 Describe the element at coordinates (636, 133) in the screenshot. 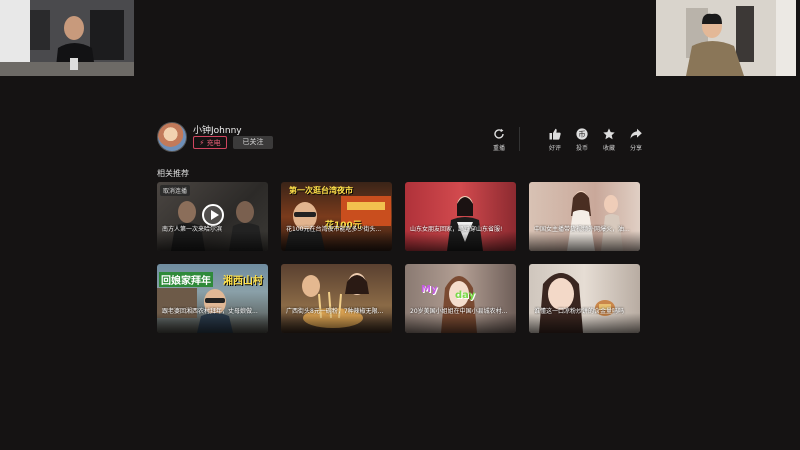

I see `share-icon` at that location.